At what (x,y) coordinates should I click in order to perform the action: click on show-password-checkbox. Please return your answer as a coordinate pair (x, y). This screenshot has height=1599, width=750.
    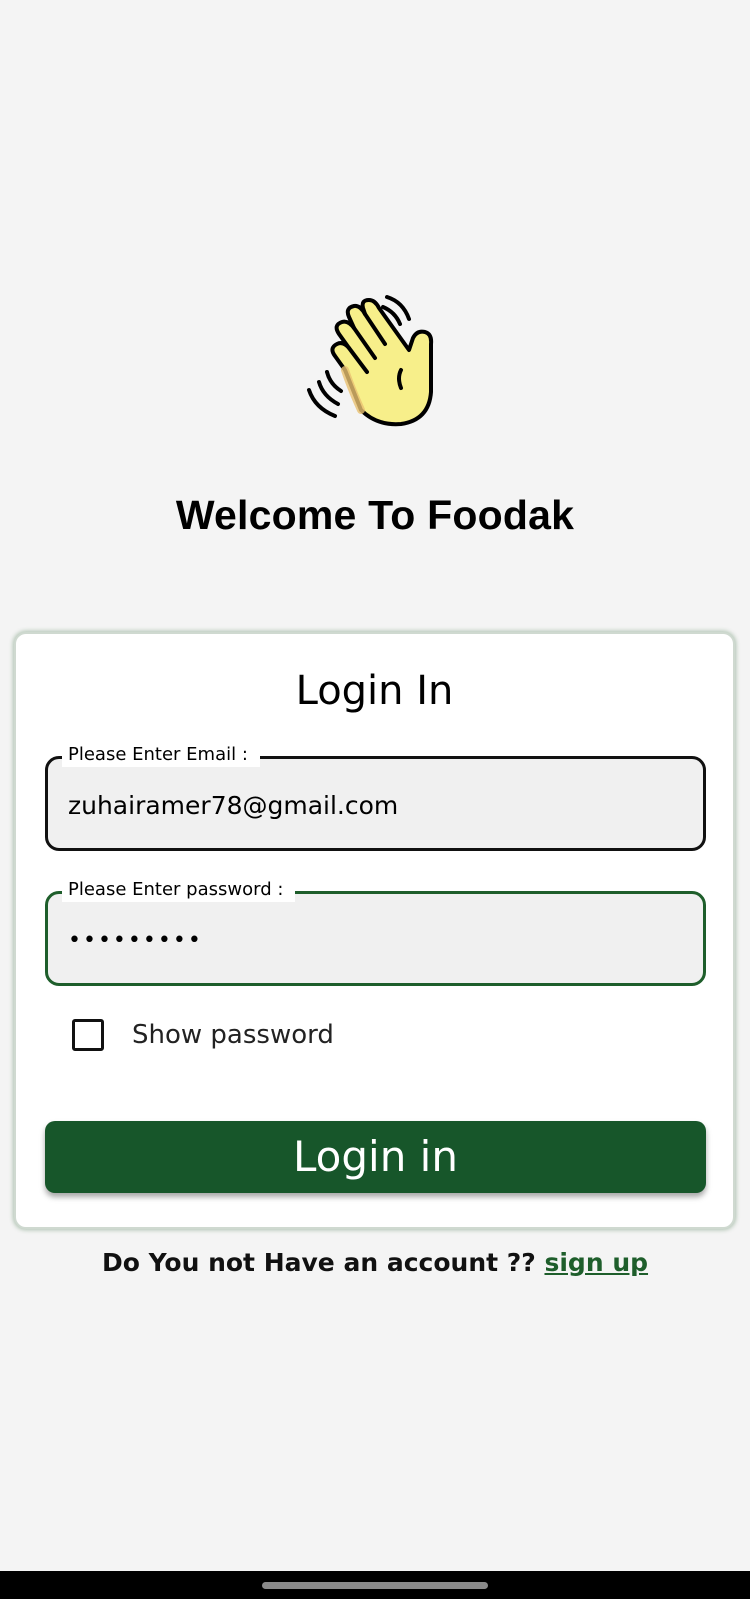
    Looking at the image, I should click on (88, 1035).